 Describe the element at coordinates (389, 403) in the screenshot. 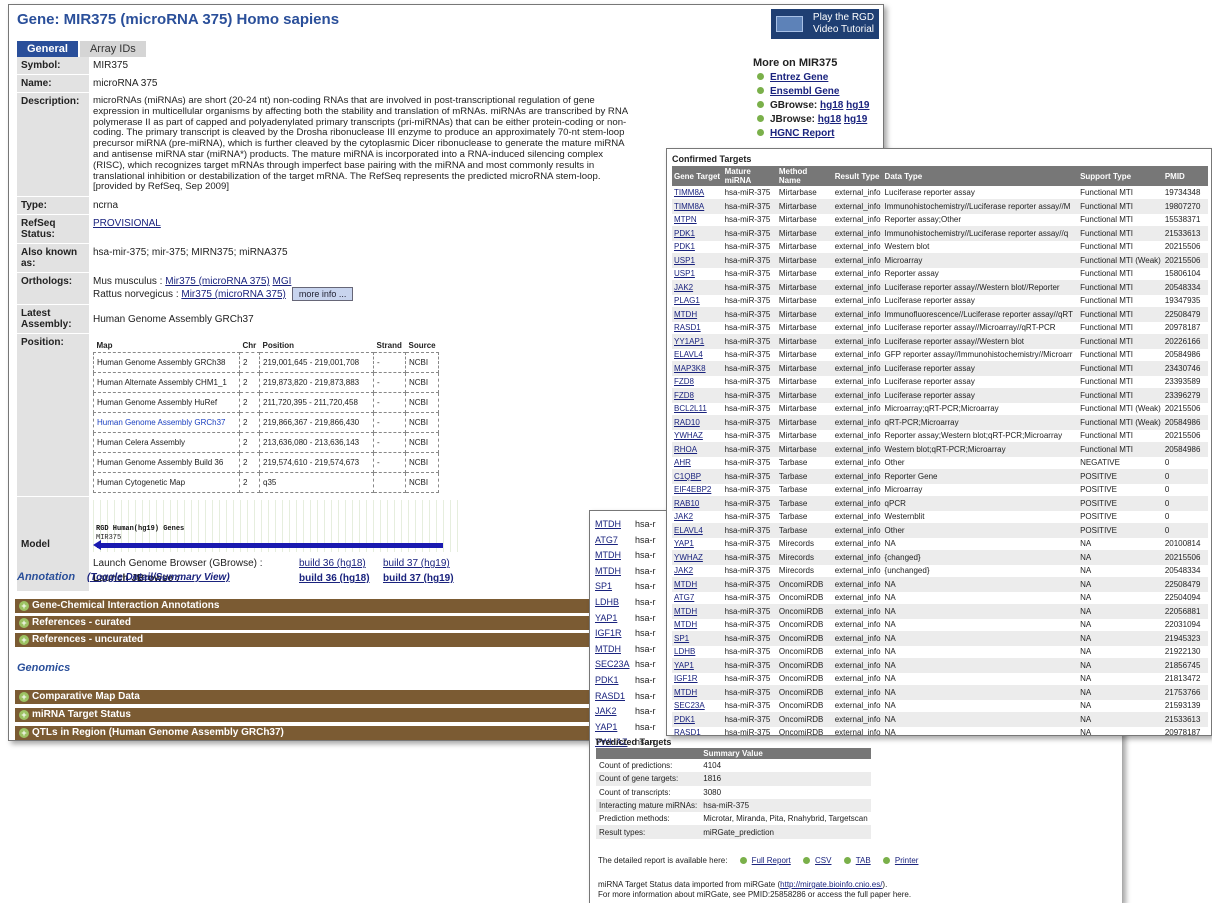

I see `strand: -` at that location.